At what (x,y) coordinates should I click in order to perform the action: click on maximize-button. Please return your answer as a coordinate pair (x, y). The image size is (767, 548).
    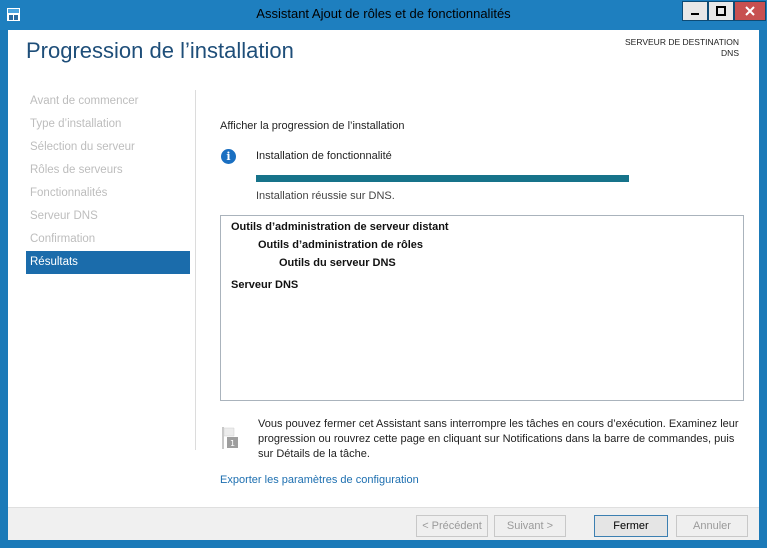
    Looking at the image, I should click on (721, 11).